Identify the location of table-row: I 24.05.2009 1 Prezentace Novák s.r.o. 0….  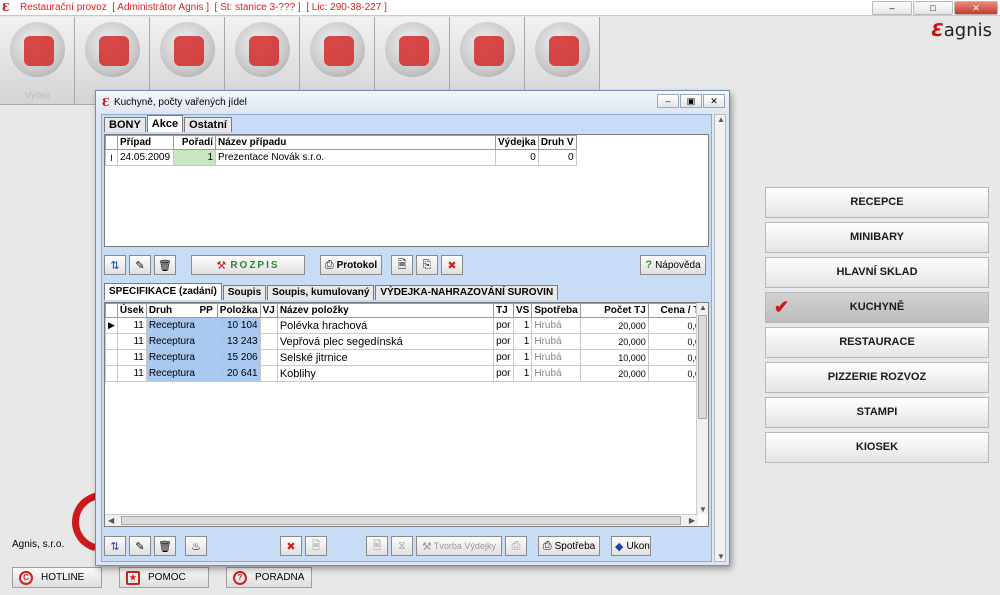
(341, 157).